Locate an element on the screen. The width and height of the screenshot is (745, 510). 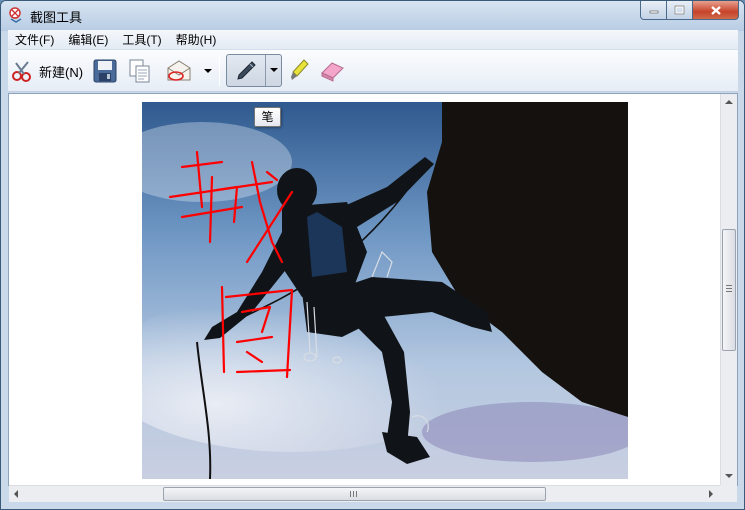
toolbar: 新建(N) is located at coordinates (373, 71).